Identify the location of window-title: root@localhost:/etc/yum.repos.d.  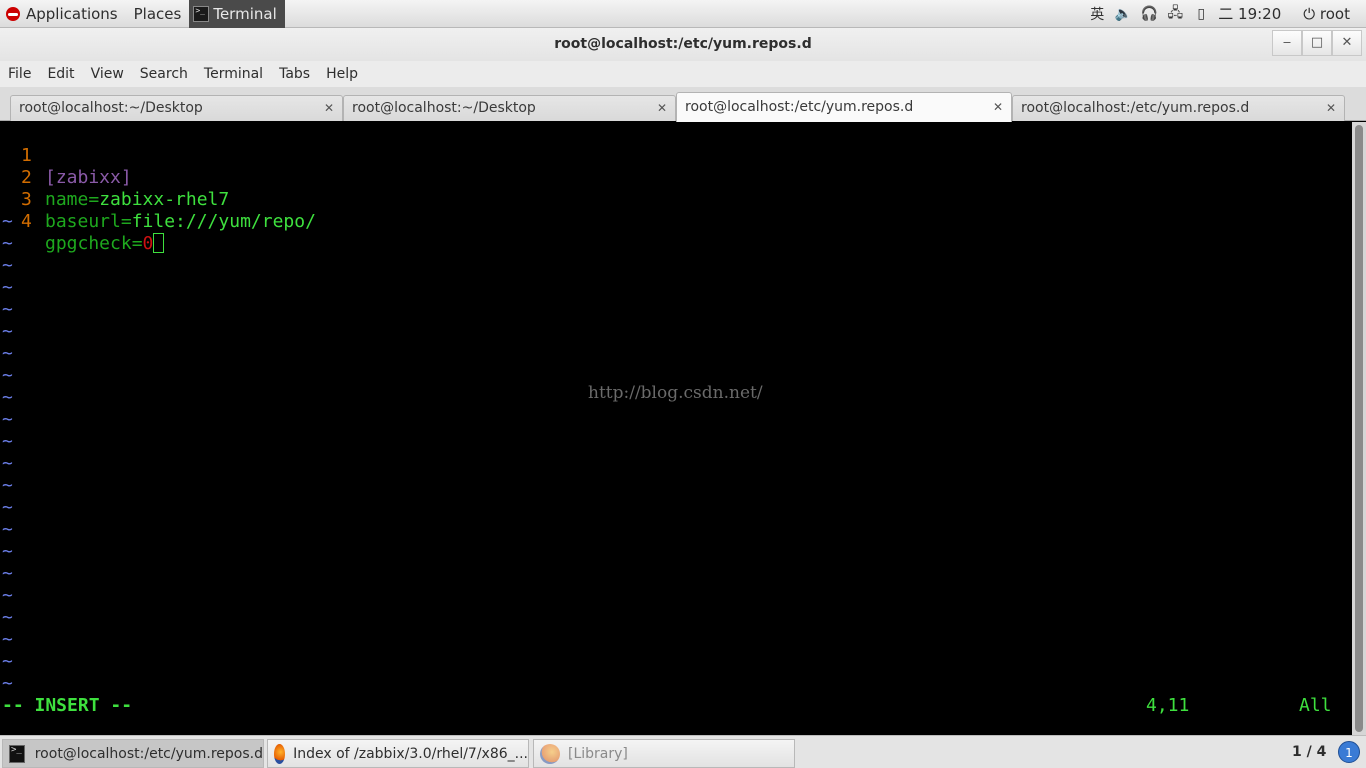
(683, 44).